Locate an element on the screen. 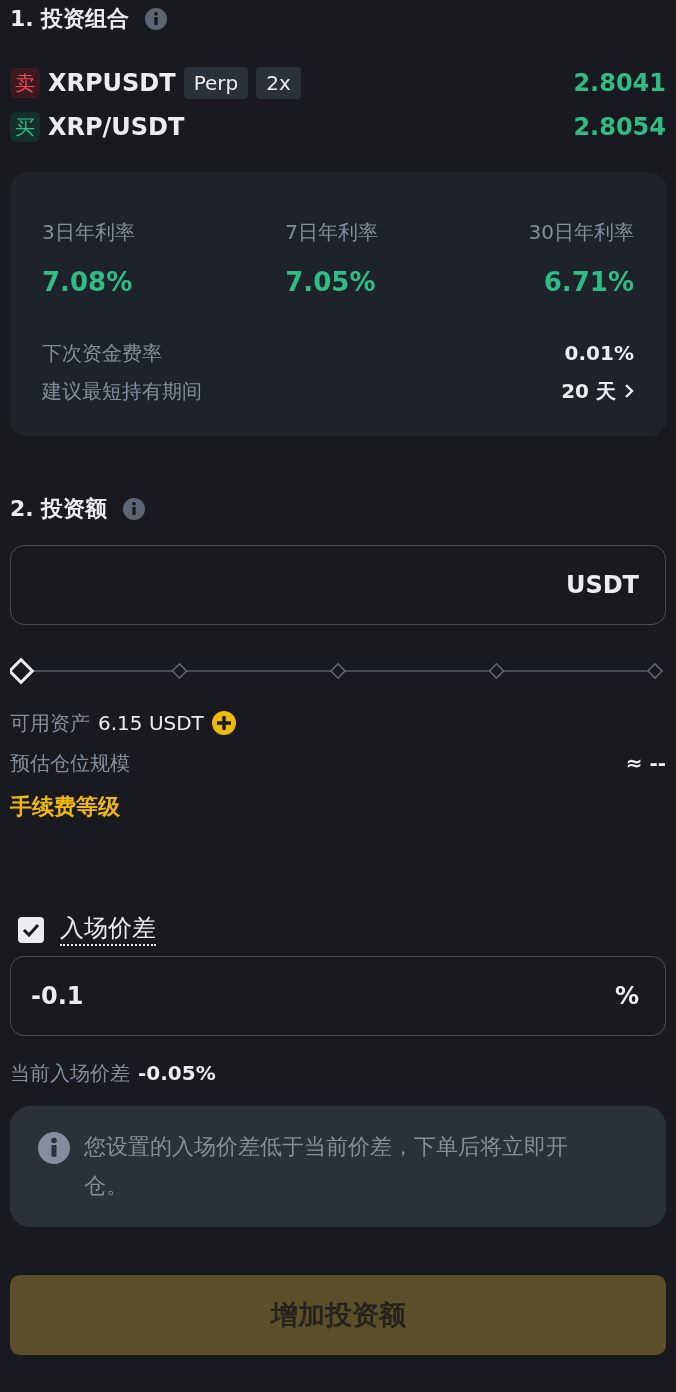 The height and width of the screenshot is (1392, 676). checkbox is located at coordinates (31, 929).